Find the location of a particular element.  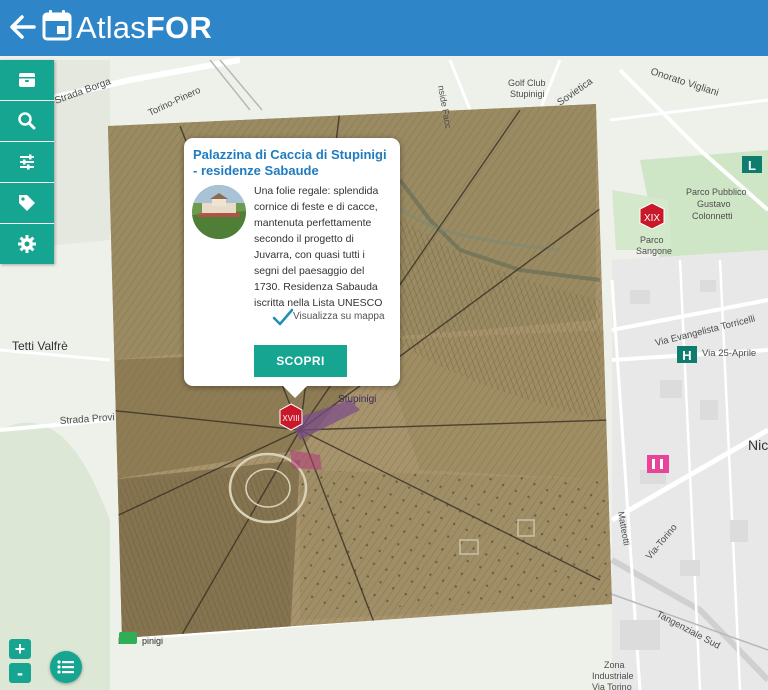

discover-button: SCOPRI is located at coordinates (300, 361).